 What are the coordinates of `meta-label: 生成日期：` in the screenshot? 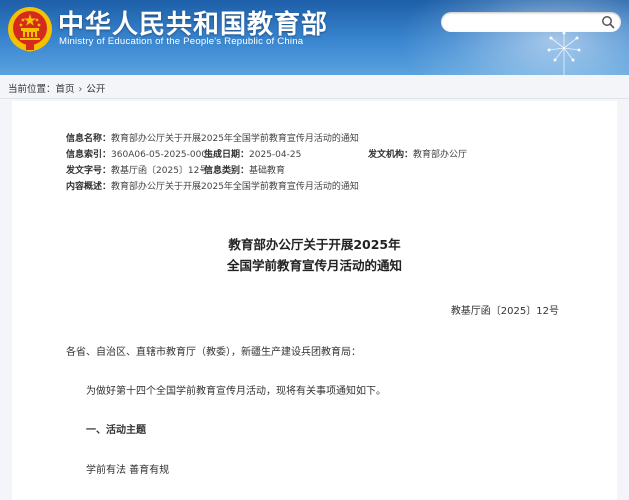 It's located at (227, 155).